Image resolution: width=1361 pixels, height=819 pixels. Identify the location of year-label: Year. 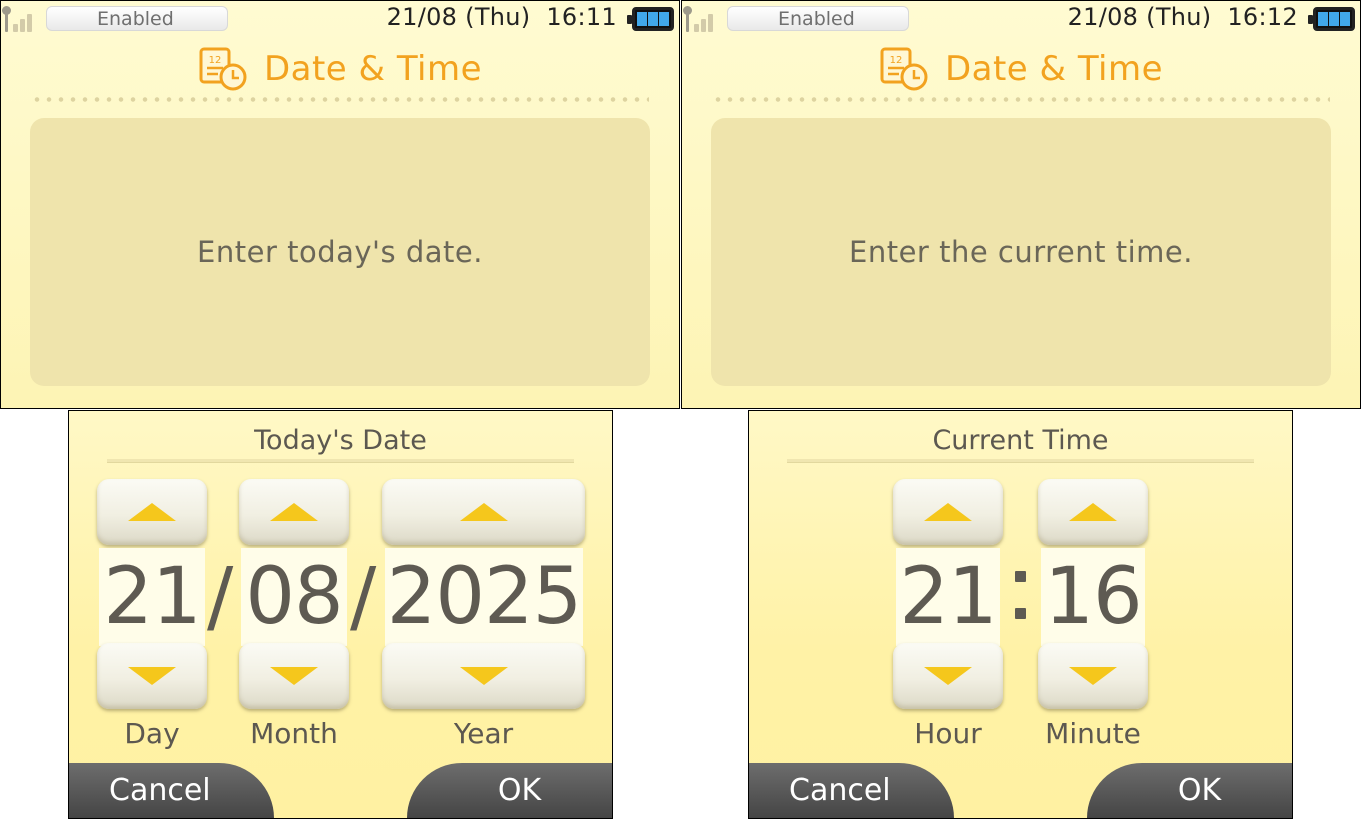
(483, 733).